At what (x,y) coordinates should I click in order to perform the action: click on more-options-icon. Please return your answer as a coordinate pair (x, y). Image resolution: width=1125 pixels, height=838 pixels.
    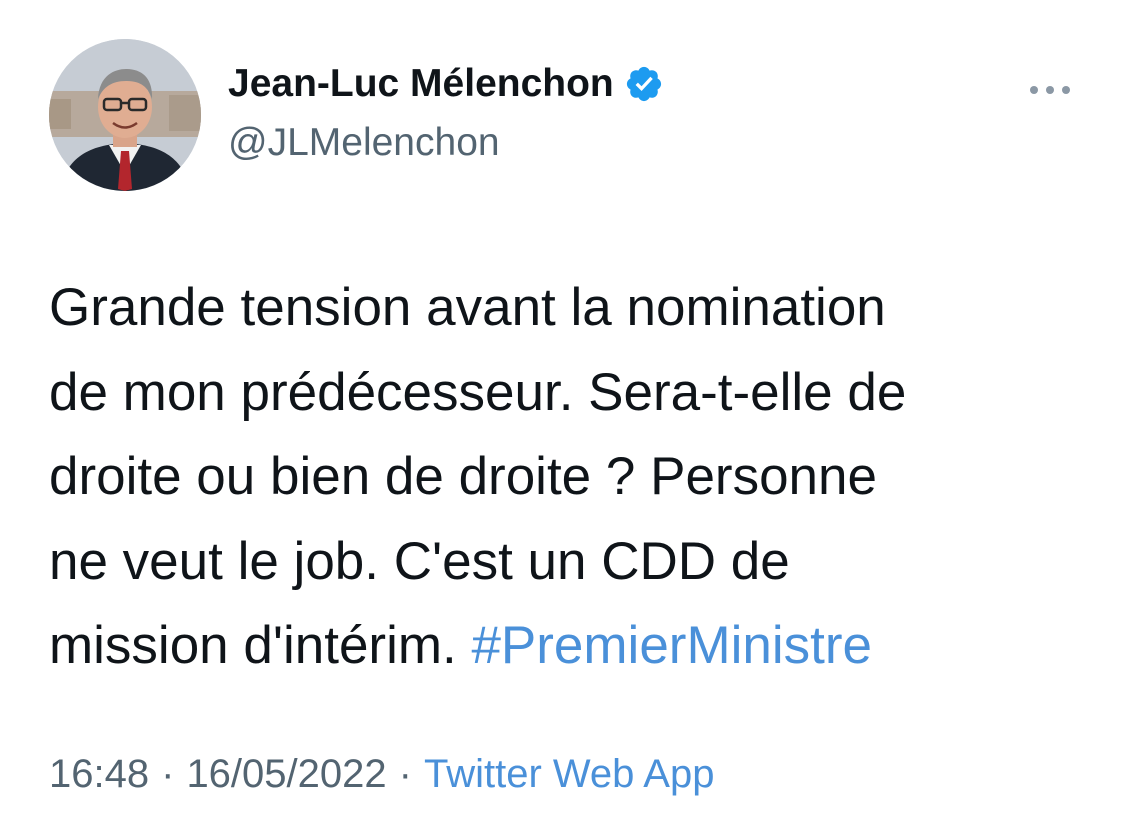
    Looking at the image, I should click on (1050, 90).